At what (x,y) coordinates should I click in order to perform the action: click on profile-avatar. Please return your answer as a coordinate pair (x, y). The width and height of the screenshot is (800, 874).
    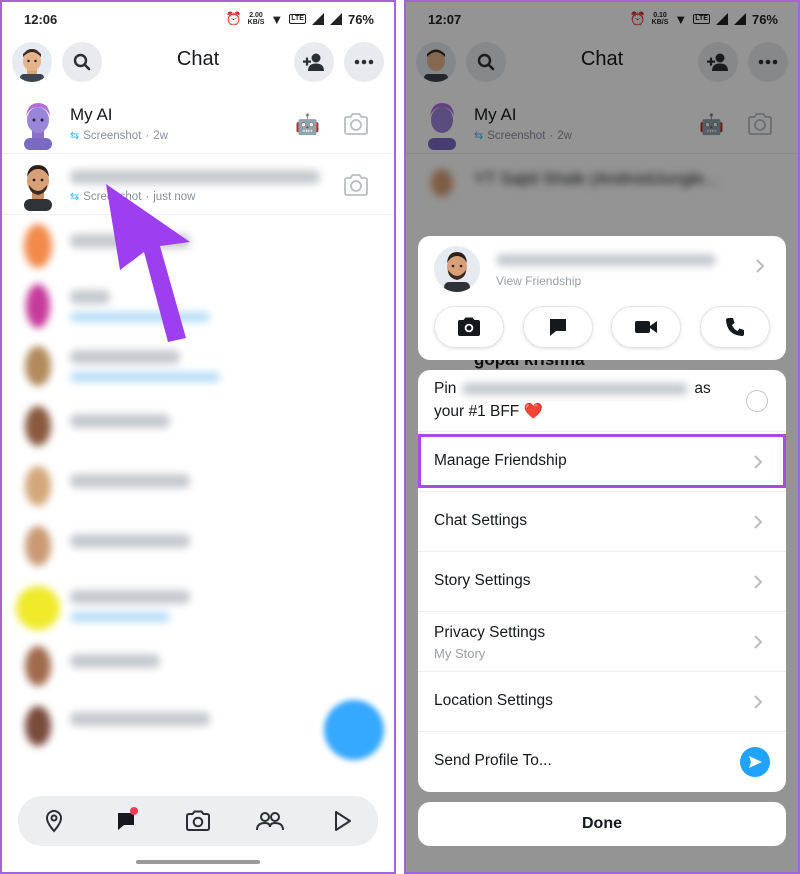
    Looking at the image, I should click on (32, 62).